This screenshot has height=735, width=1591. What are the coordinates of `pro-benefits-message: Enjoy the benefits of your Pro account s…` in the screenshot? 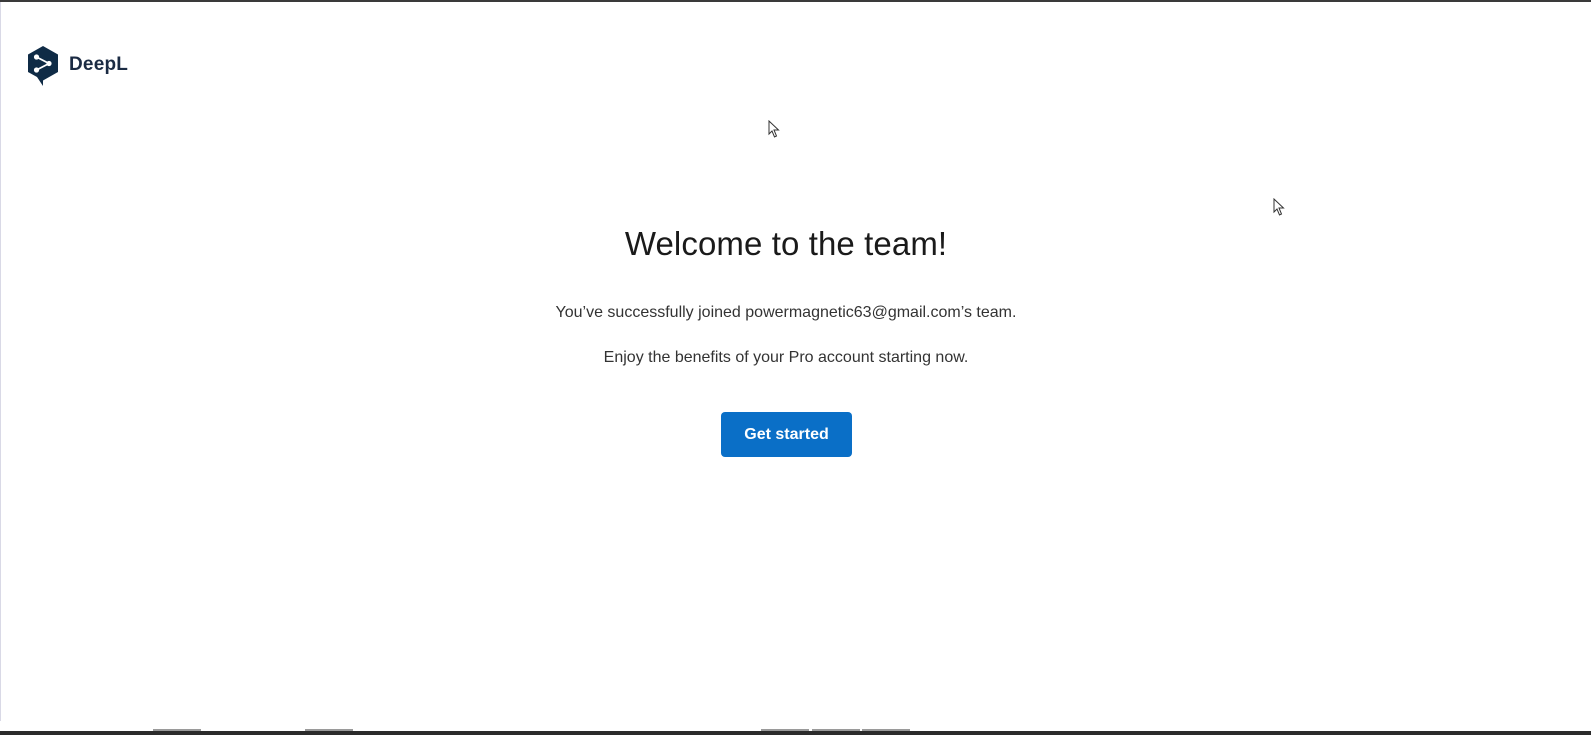 It's located at (786, 357).